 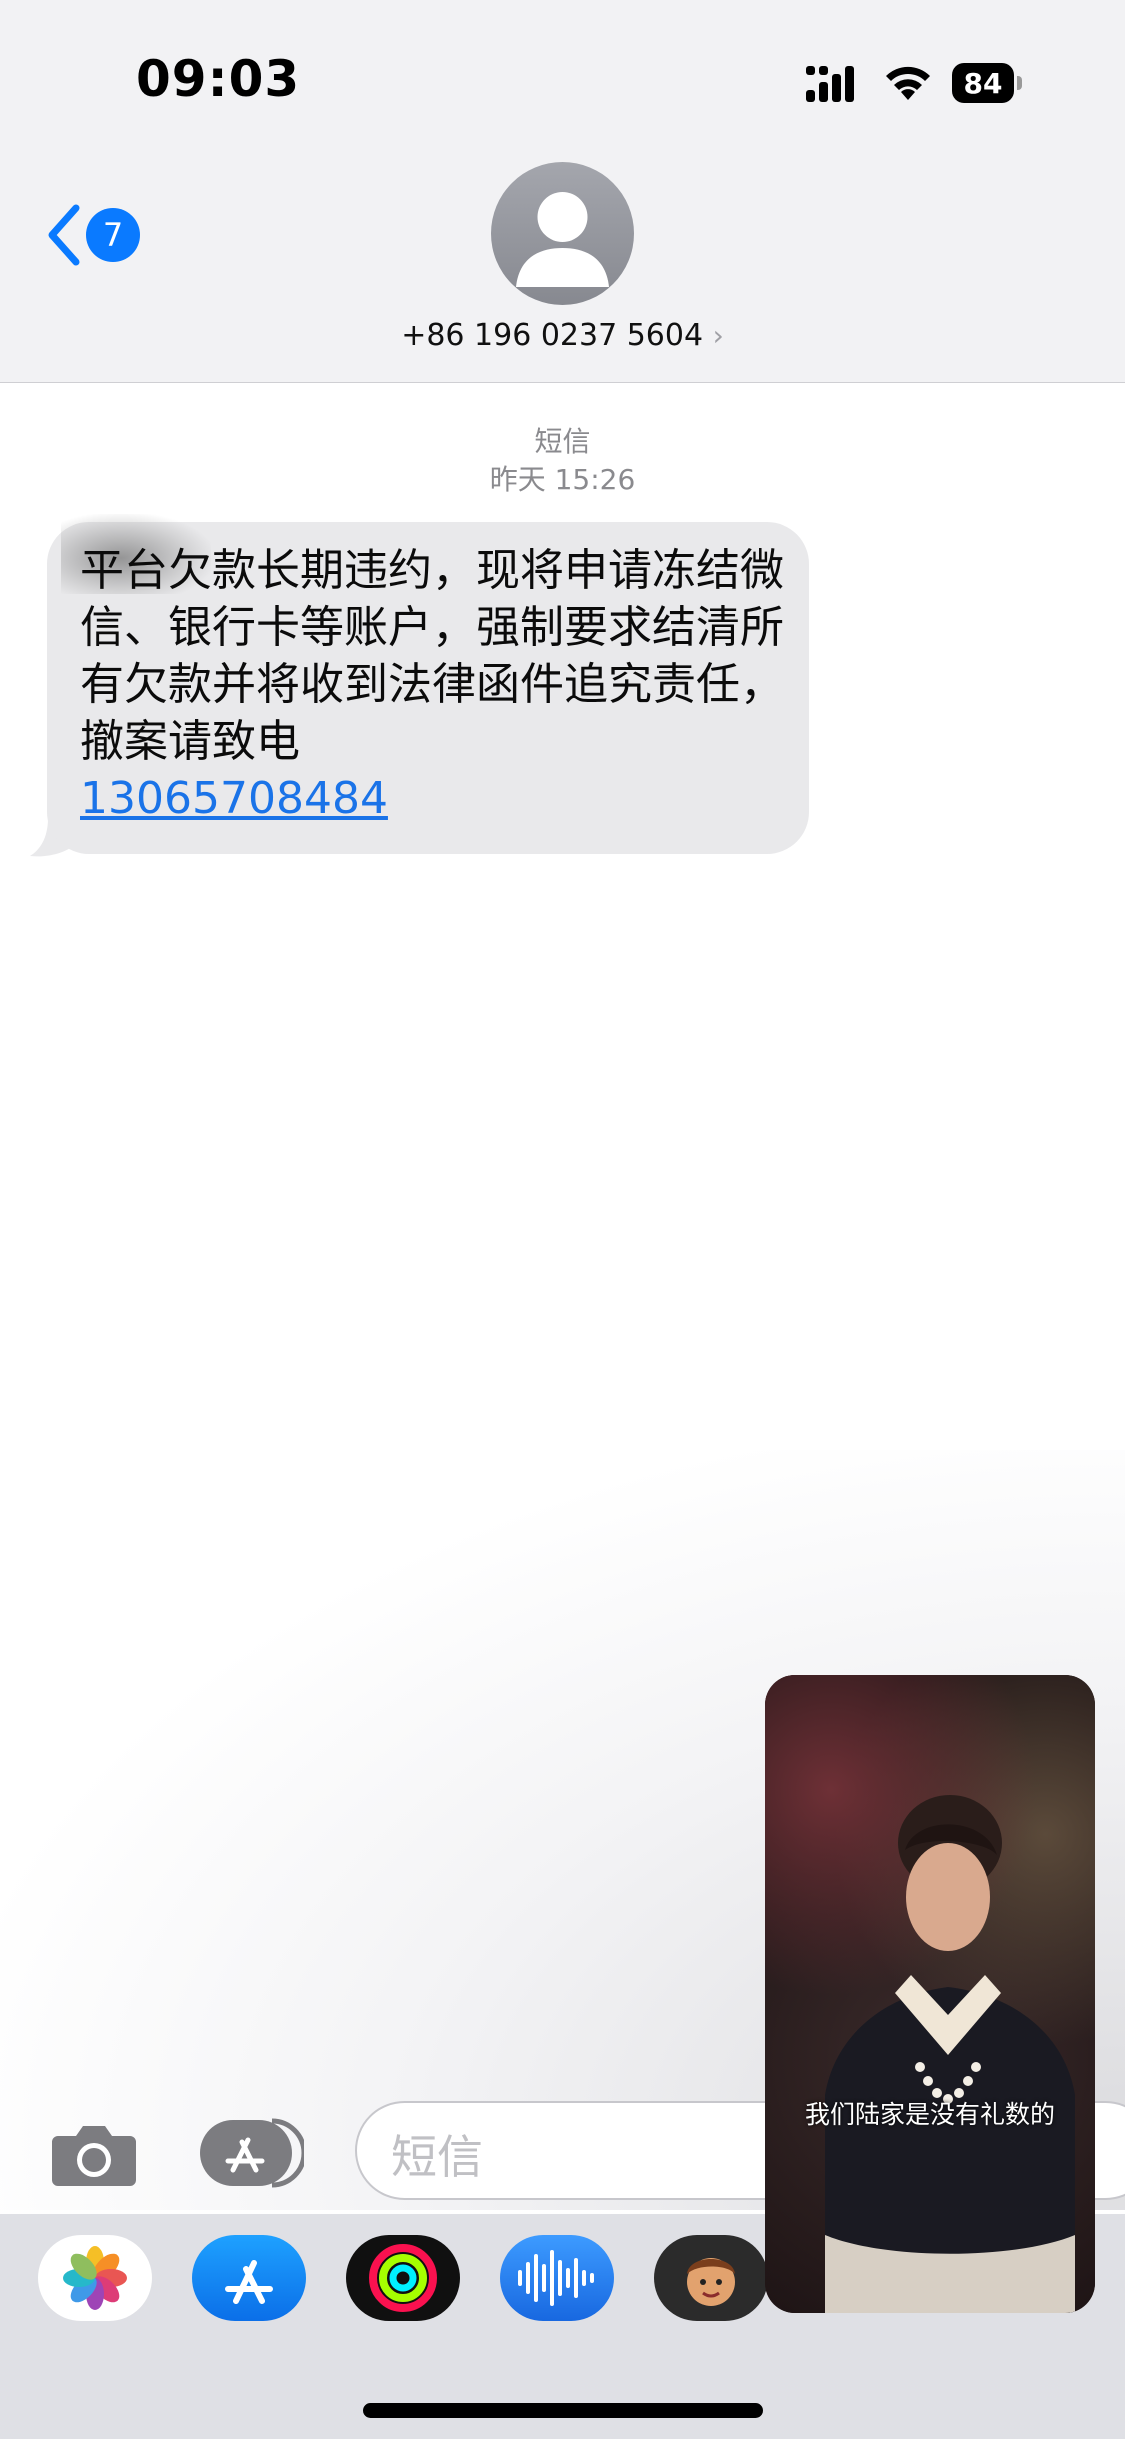 I want to click on waveform-icon, so click(x=556, y=2278).